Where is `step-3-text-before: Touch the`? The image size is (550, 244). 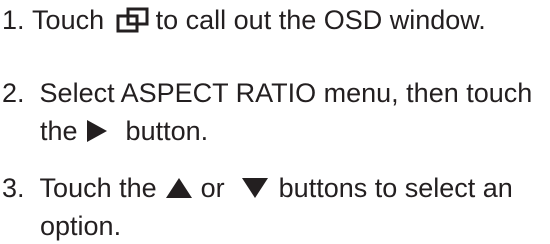 step-3-text-before: Touch the is located at coordinates (98, 188).